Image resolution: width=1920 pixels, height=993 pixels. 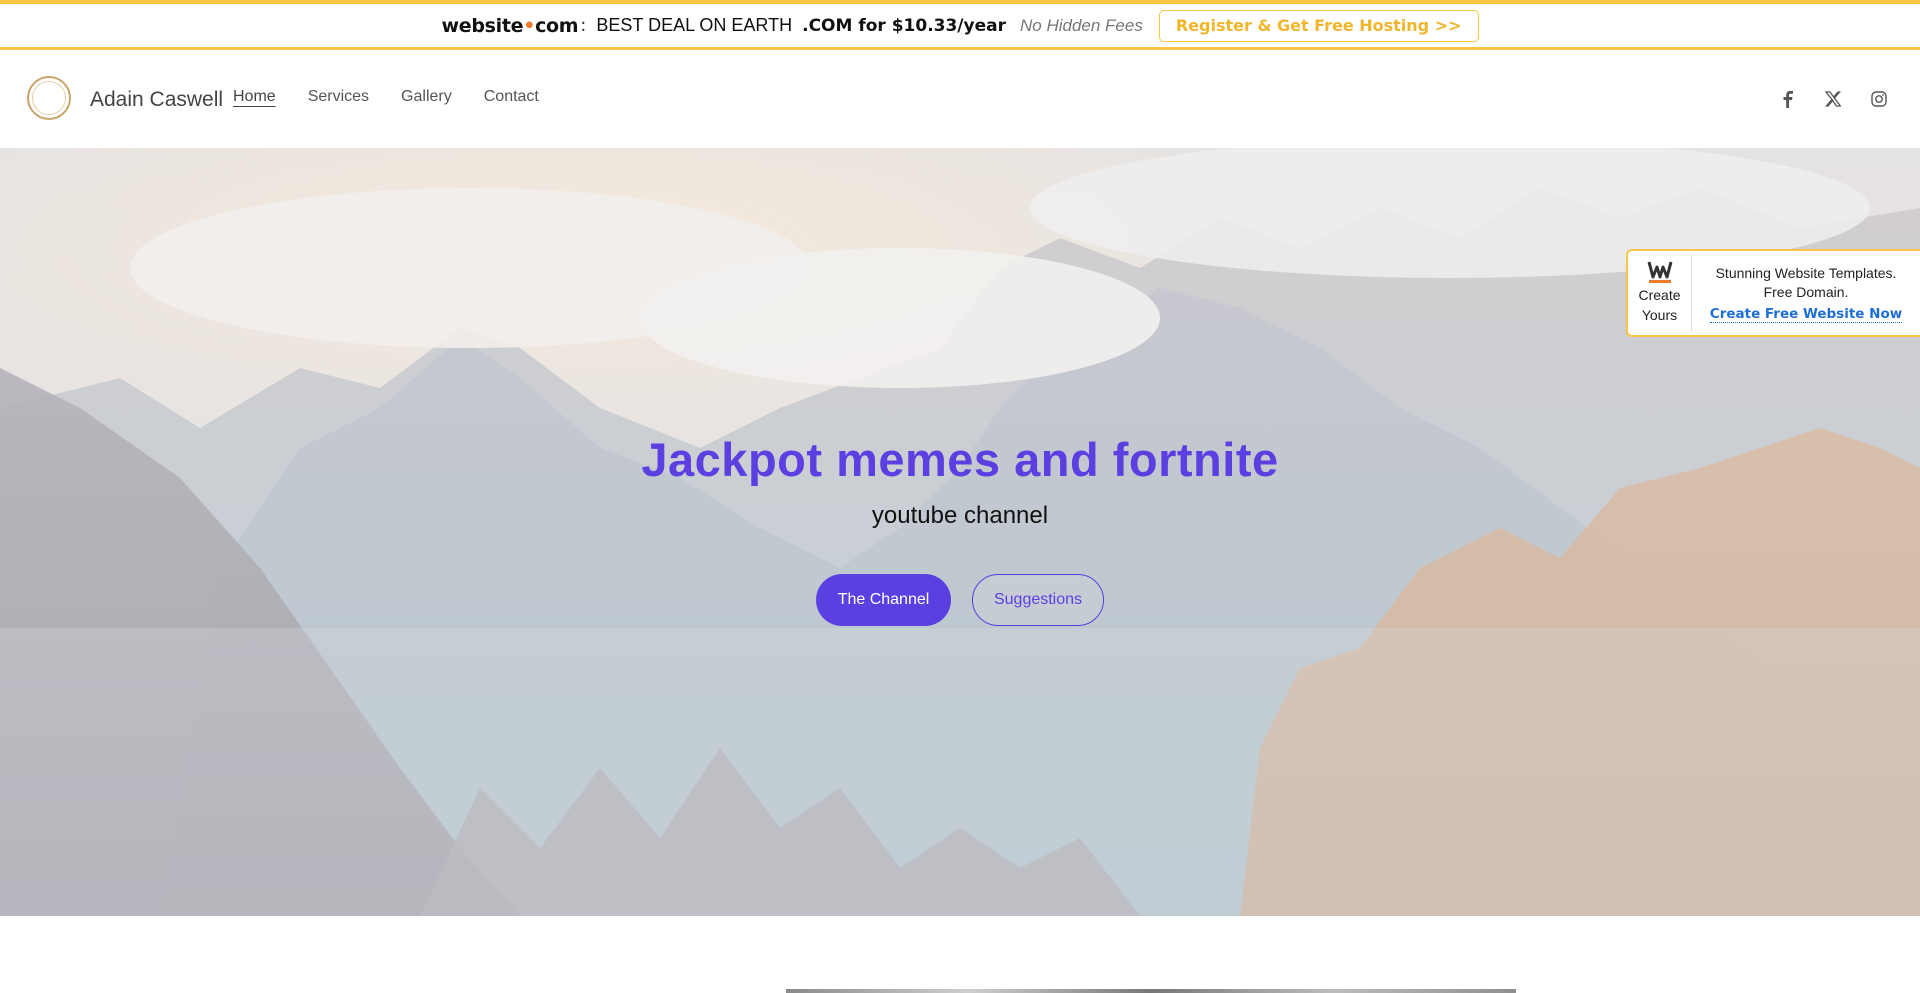 What do you see at coordinates (694, 25) in the screenshot?
I see `promo-deal-text: BEST DEAL ON EARTH` at bounding box center [694, 25].